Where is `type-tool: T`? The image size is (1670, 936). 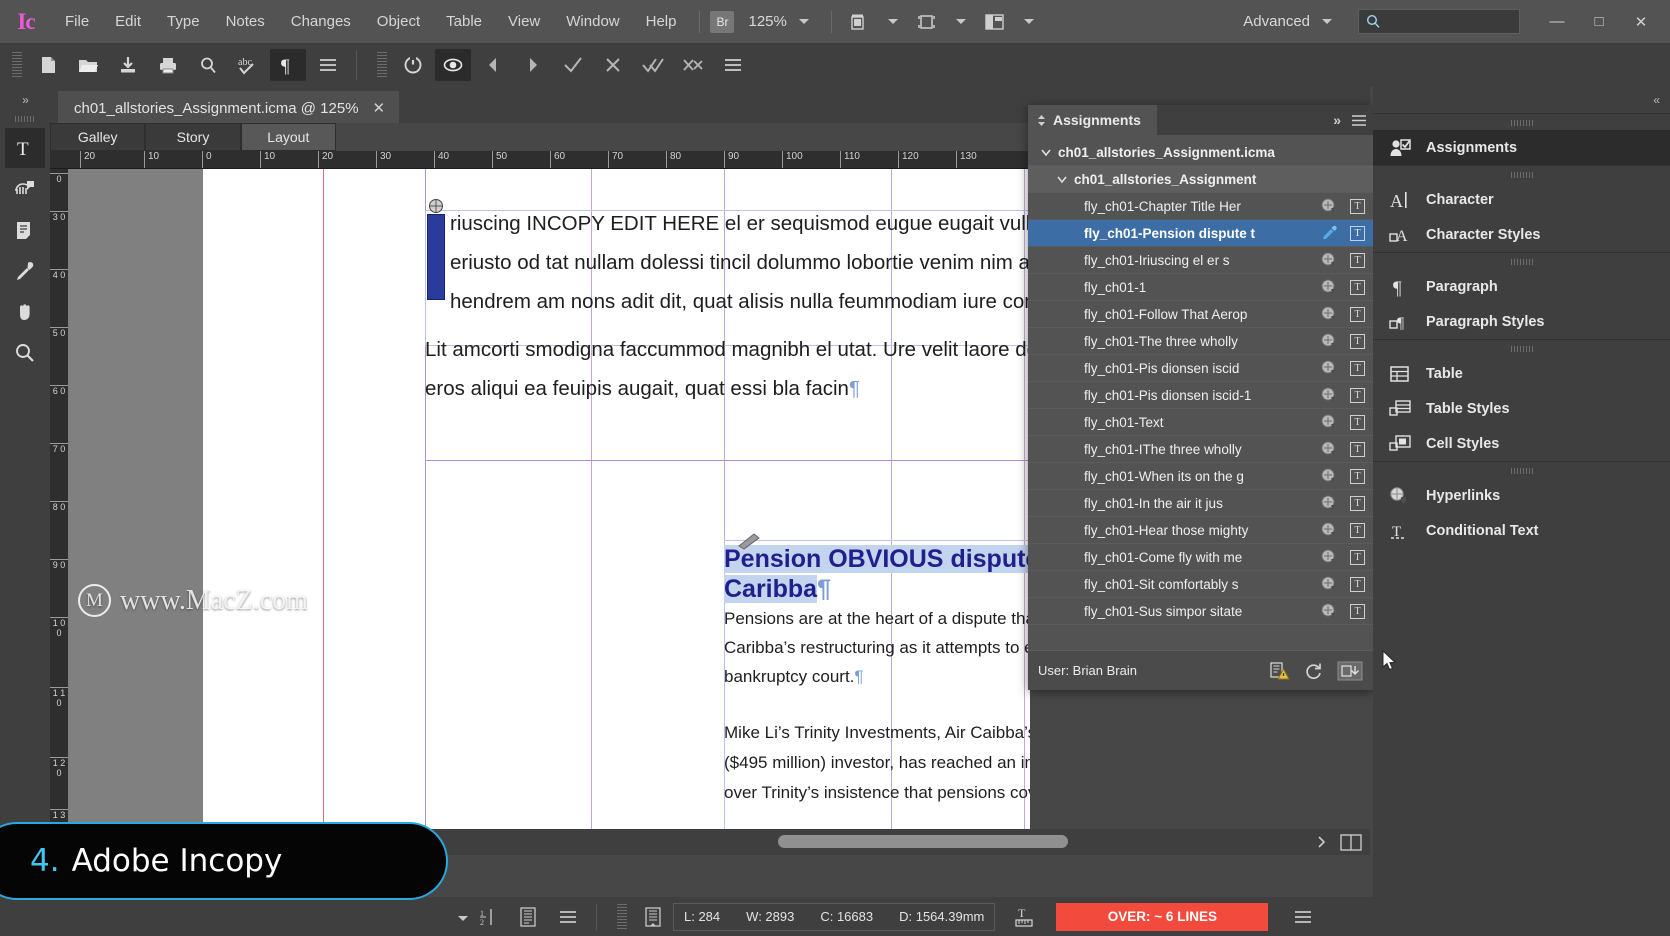 type-tool: T is located at coordinates (25, 148).